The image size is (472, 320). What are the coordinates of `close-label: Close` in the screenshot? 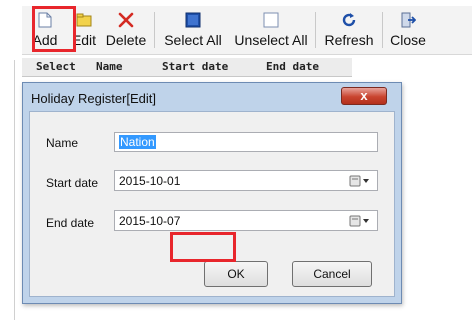 It's located at (408, 40).